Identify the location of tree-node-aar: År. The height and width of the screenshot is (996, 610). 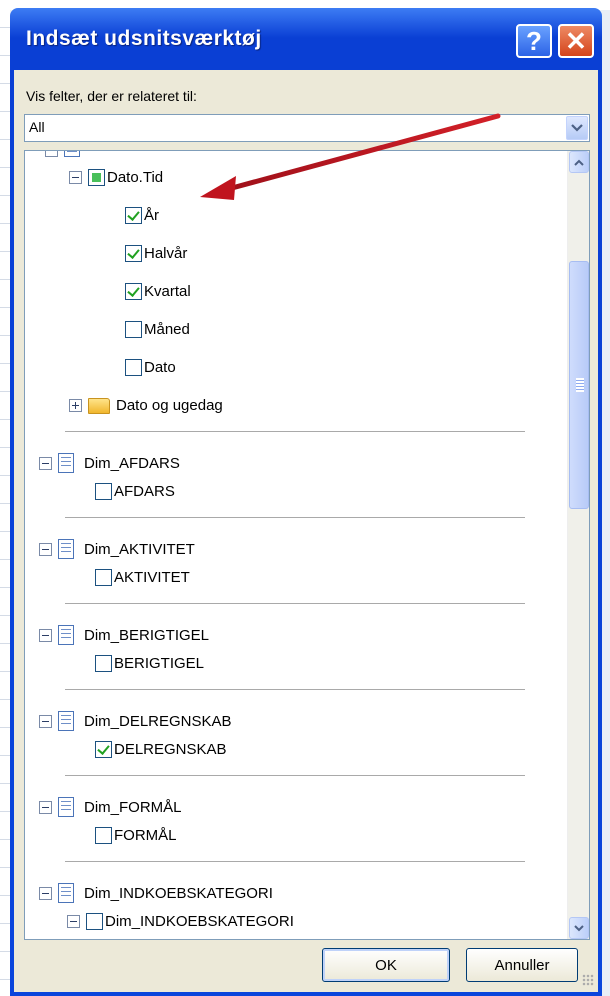
(142, 215).